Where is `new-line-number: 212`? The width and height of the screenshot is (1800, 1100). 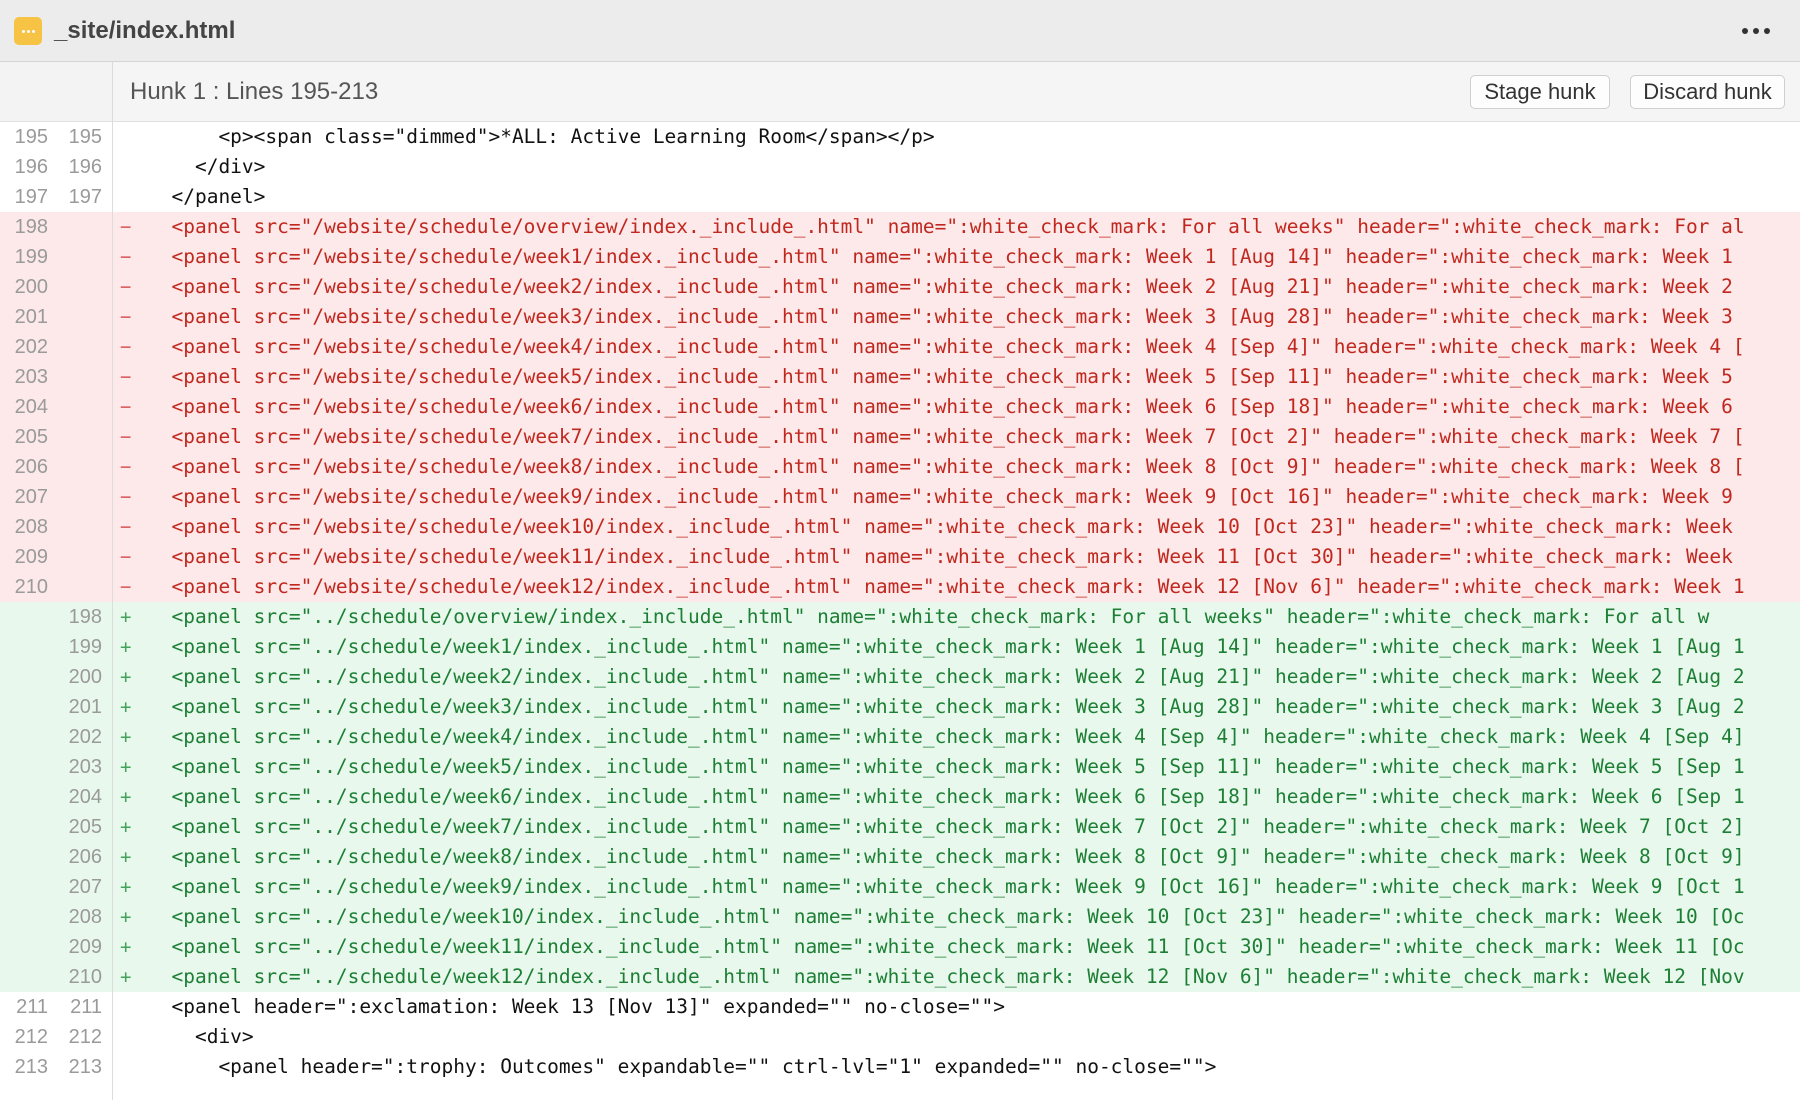 new-line-number: 212 is located at coordinates (85, 1037).